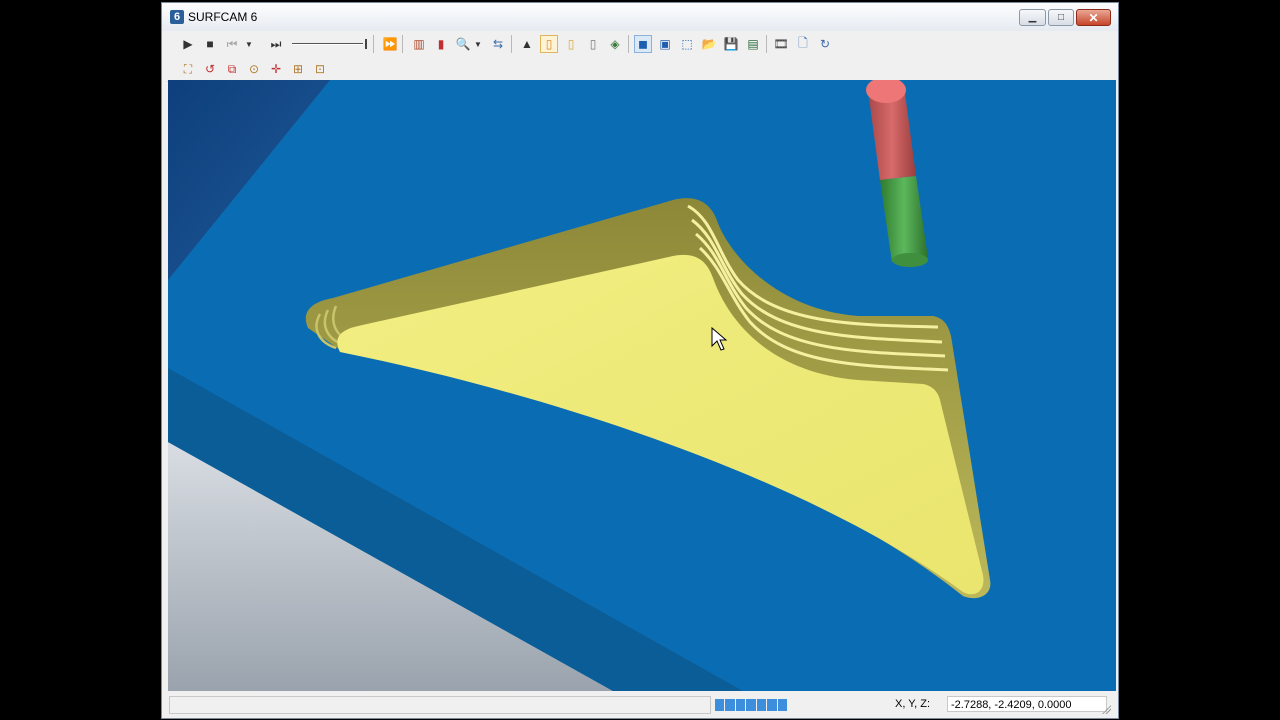  What do you see at coordinates (390, 44) in the screenshot?
I see `fast-forward-icon: ⏩` at bounding box center [390, 44].